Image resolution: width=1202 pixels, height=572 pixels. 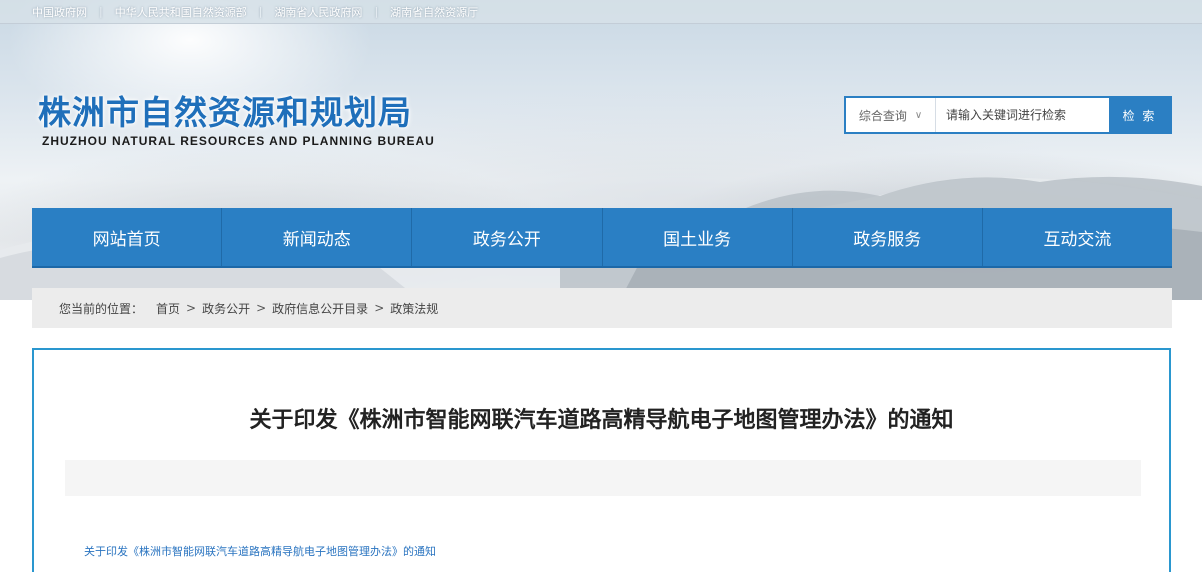 What do you see at coordinates (101, 308) in the screenshot?
I see `breadcrumb-lead: 您当前的位置：` at bounding box center [101, 308].